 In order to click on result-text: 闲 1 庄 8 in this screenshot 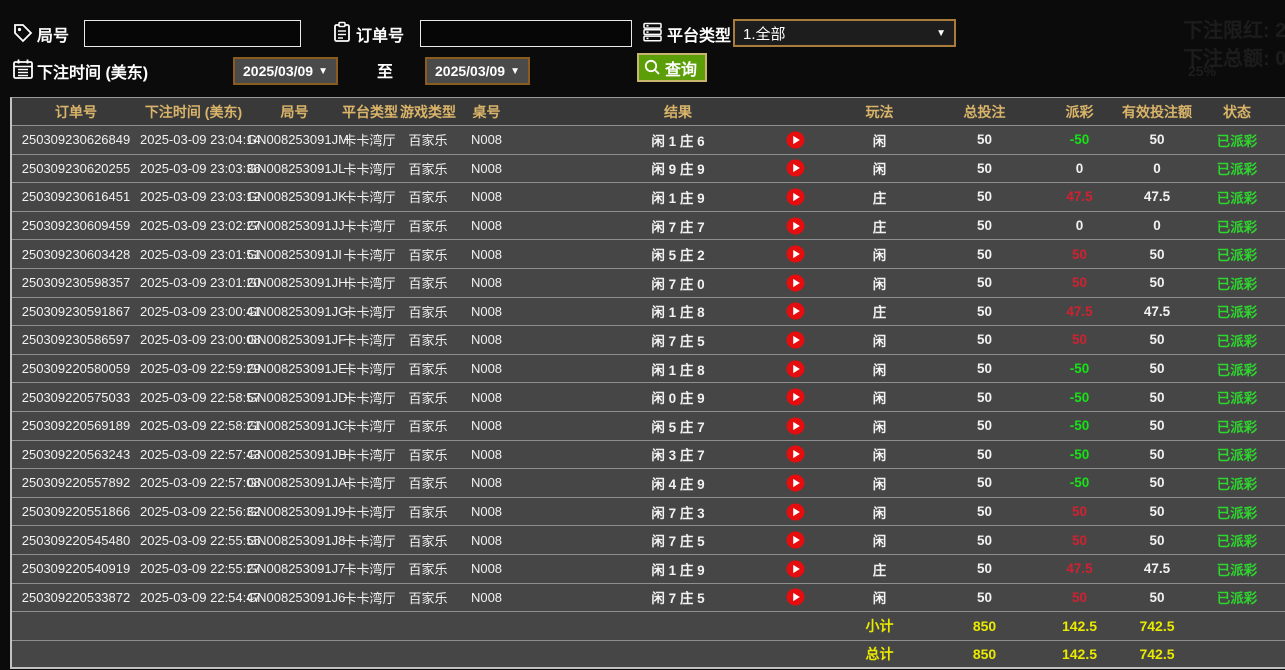, I will do `click(678, 313)`.